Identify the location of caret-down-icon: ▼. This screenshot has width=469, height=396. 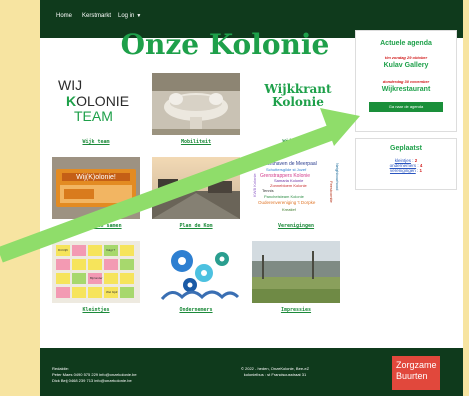
(139, 16).